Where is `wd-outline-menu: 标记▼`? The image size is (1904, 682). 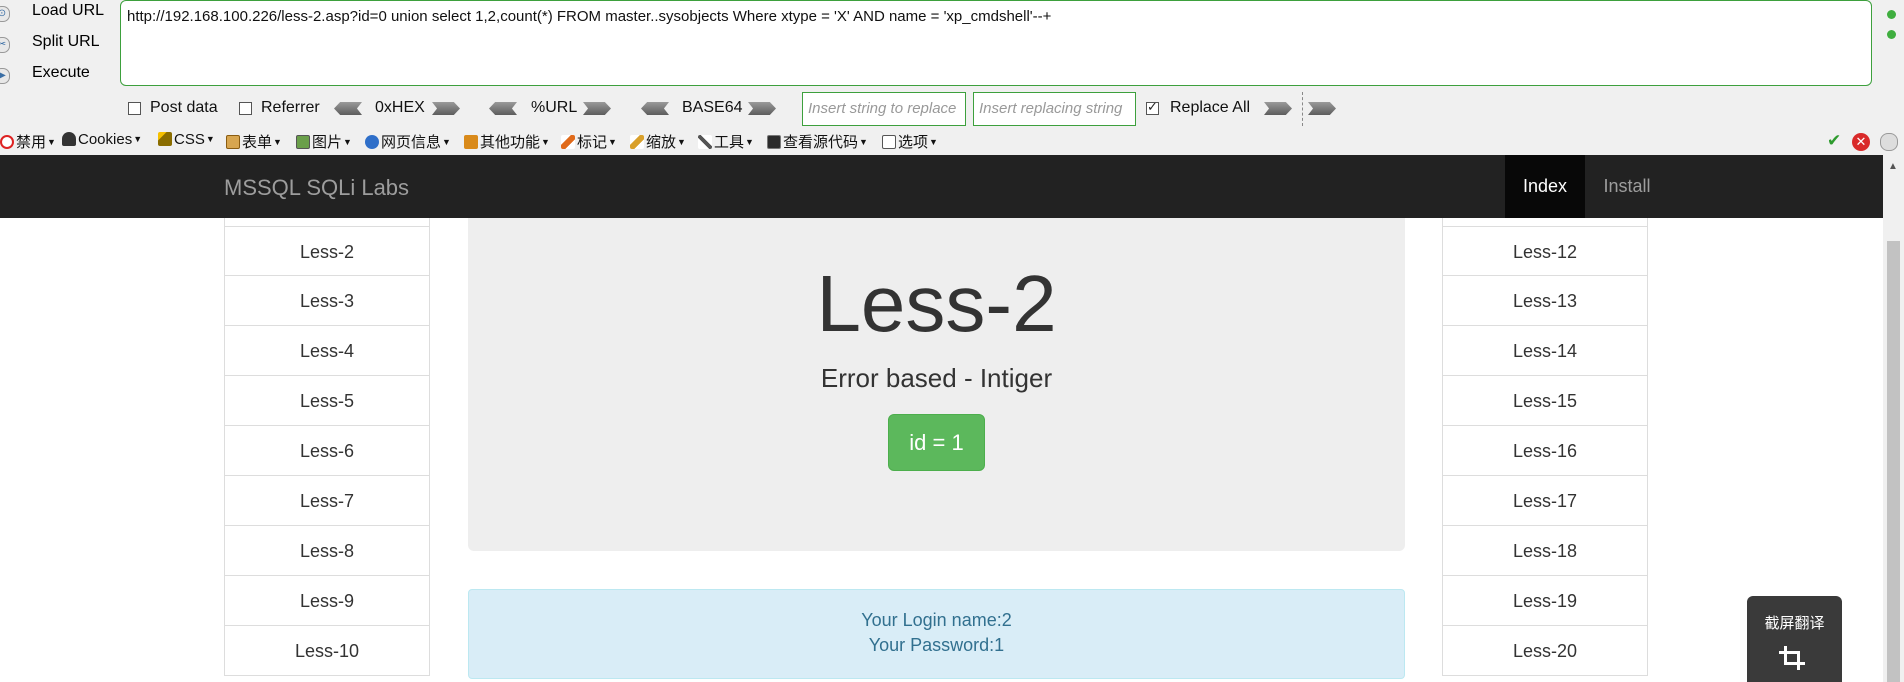
wd-outline-menu: 标记▼ is located at coordinates (589, 141).